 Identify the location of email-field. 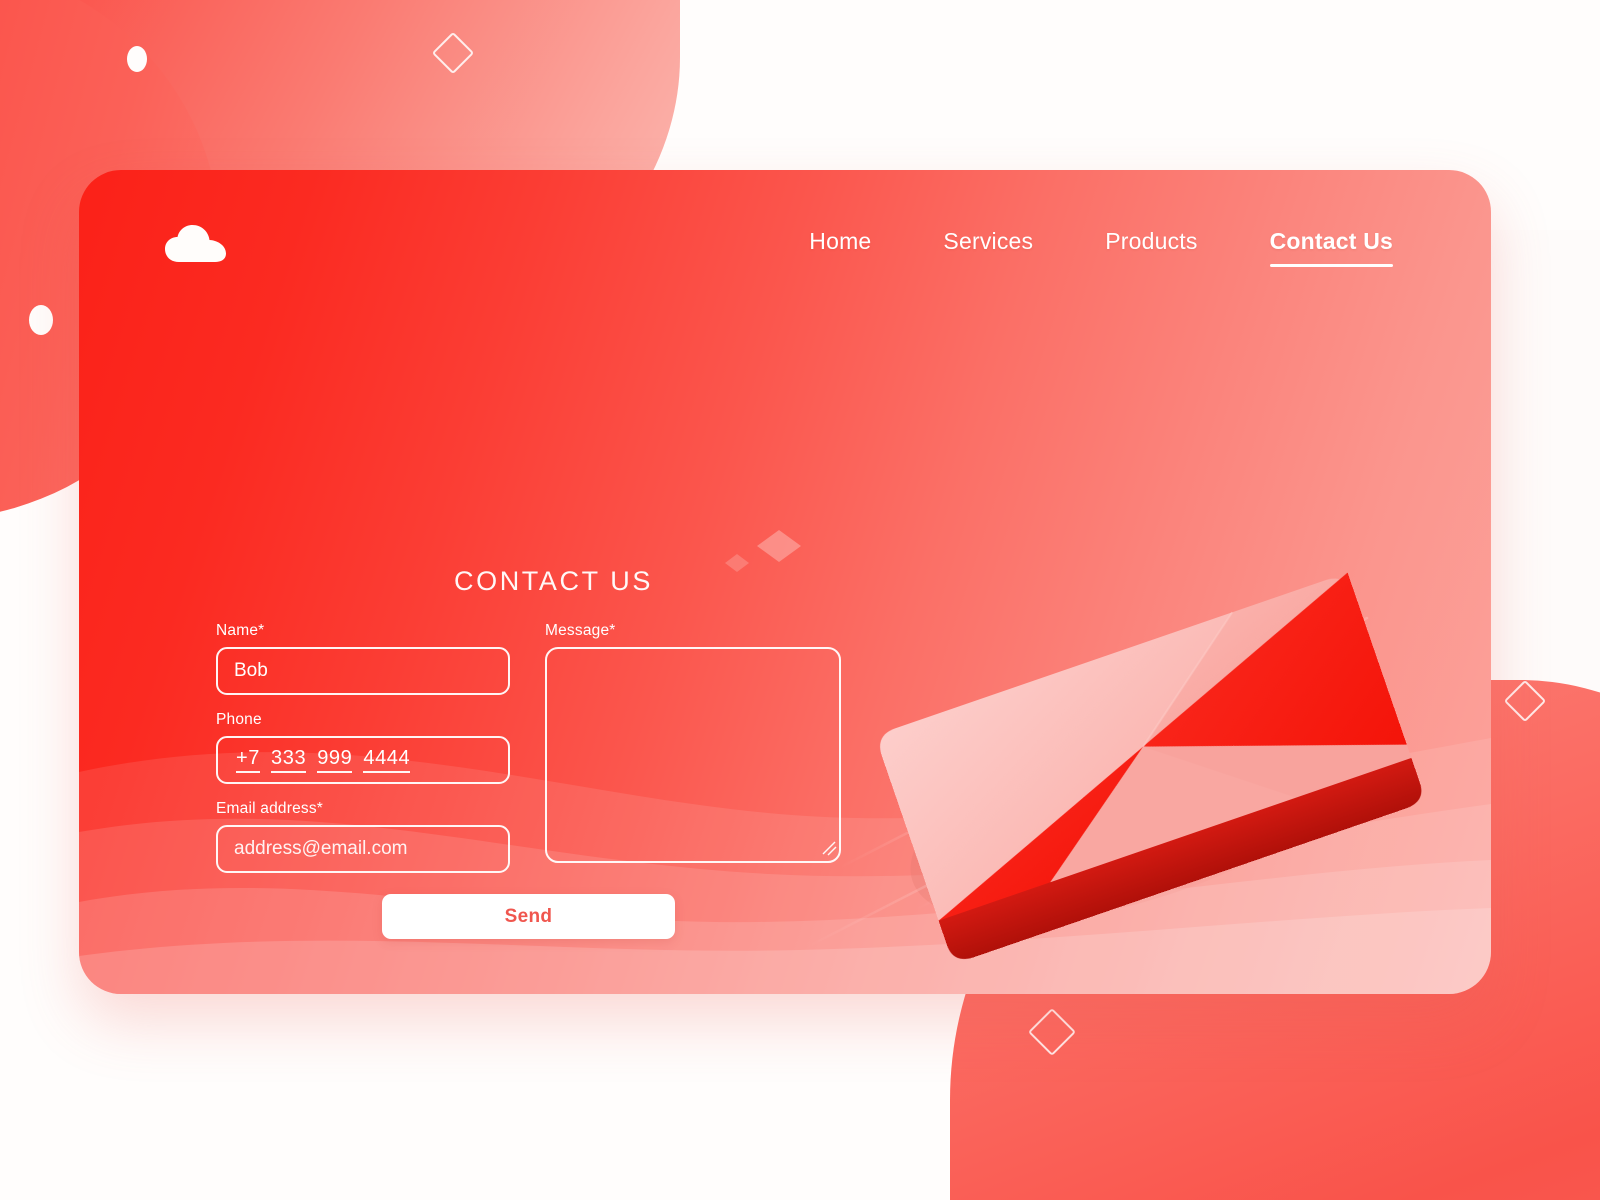
(363, 849).